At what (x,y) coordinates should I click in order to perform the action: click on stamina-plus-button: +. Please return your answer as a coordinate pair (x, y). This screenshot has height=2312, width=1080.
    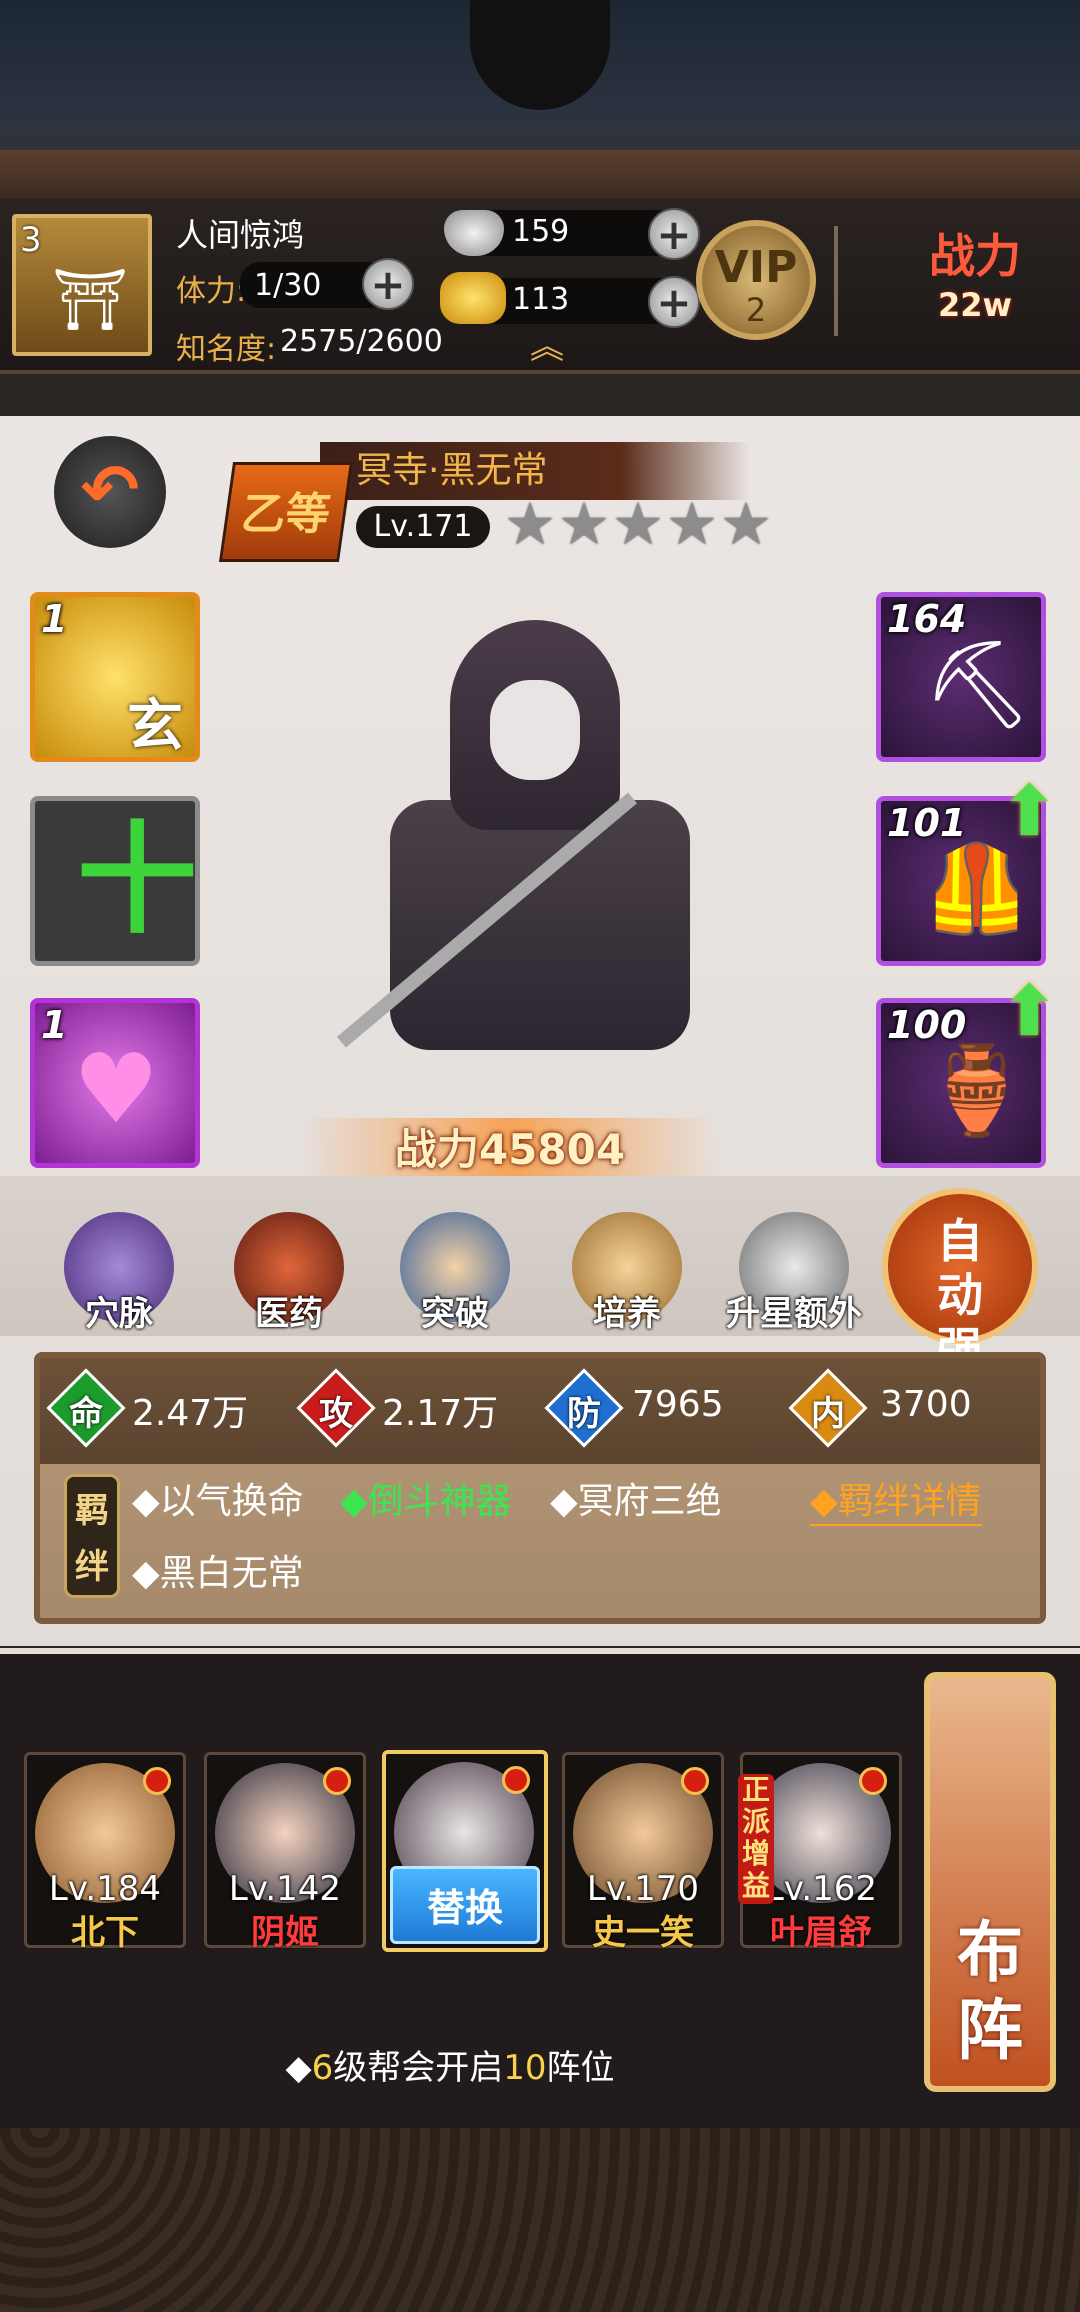
    Looking at the image, I should click on (388, 284).